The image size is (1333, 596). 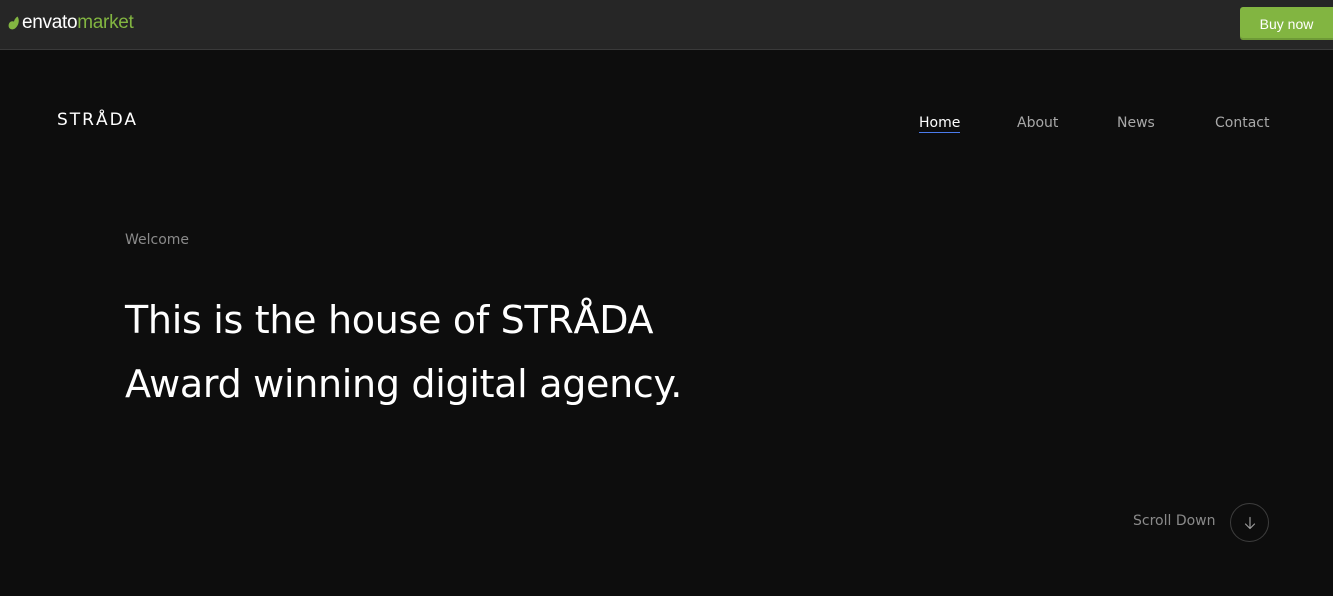 I want to click on envato-market-logo: envato market, so click(x=71, y=23).